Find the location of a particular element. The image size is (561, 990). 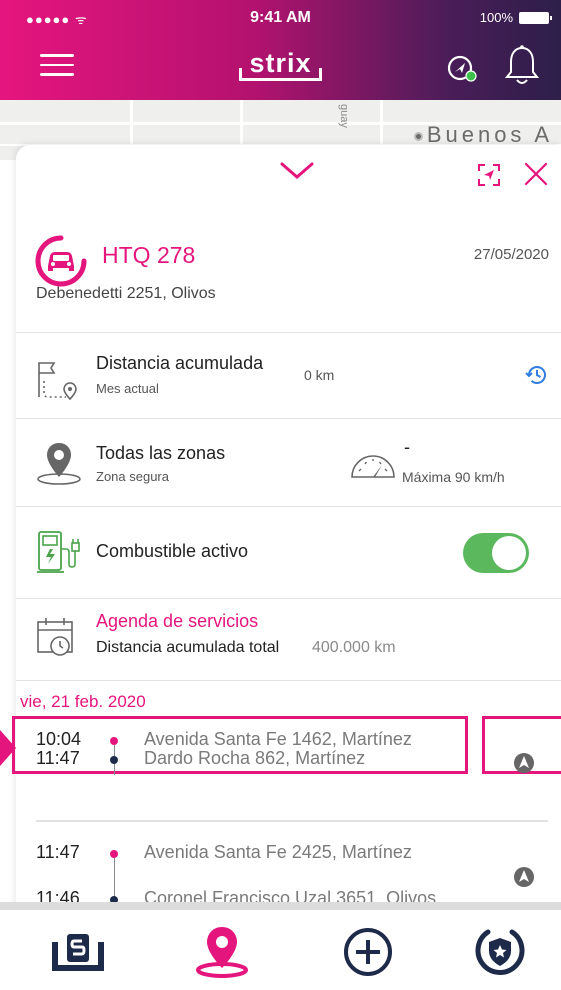

location-pin-icon is located at coordinates (222, 952).